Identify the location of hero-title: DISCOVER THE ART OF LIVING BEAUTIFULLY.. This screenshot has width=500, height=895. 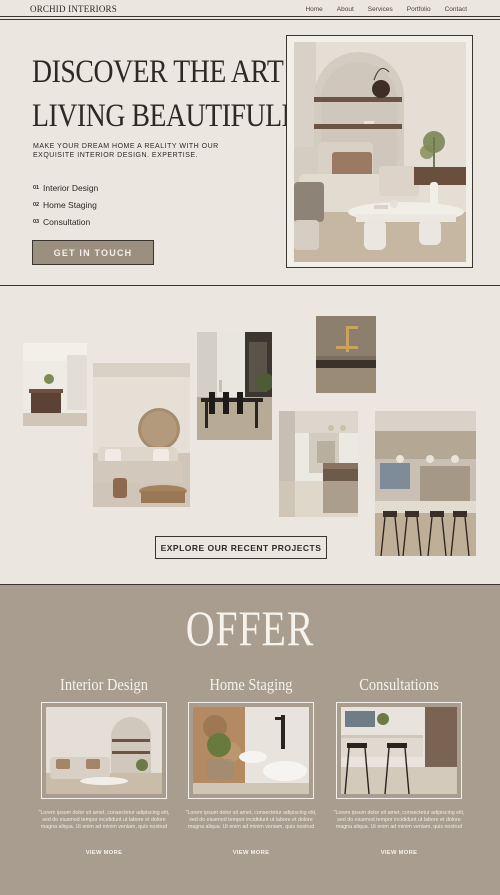
(178, 94).